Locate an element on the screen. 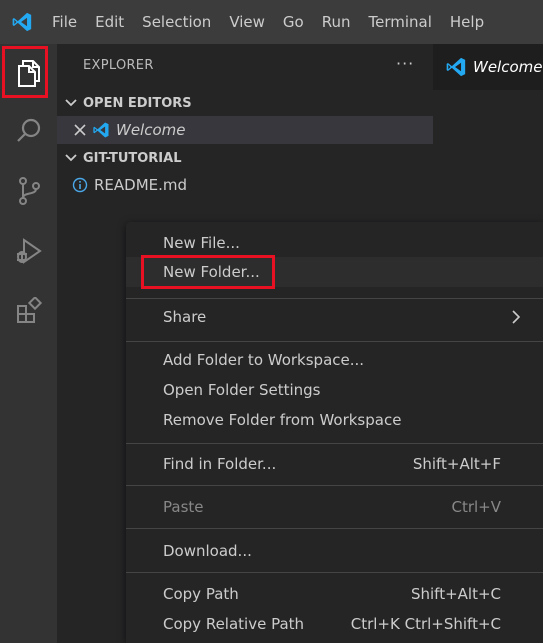 The image size is (543, 643). activity-run-debug is located at coordinates (28, 253).